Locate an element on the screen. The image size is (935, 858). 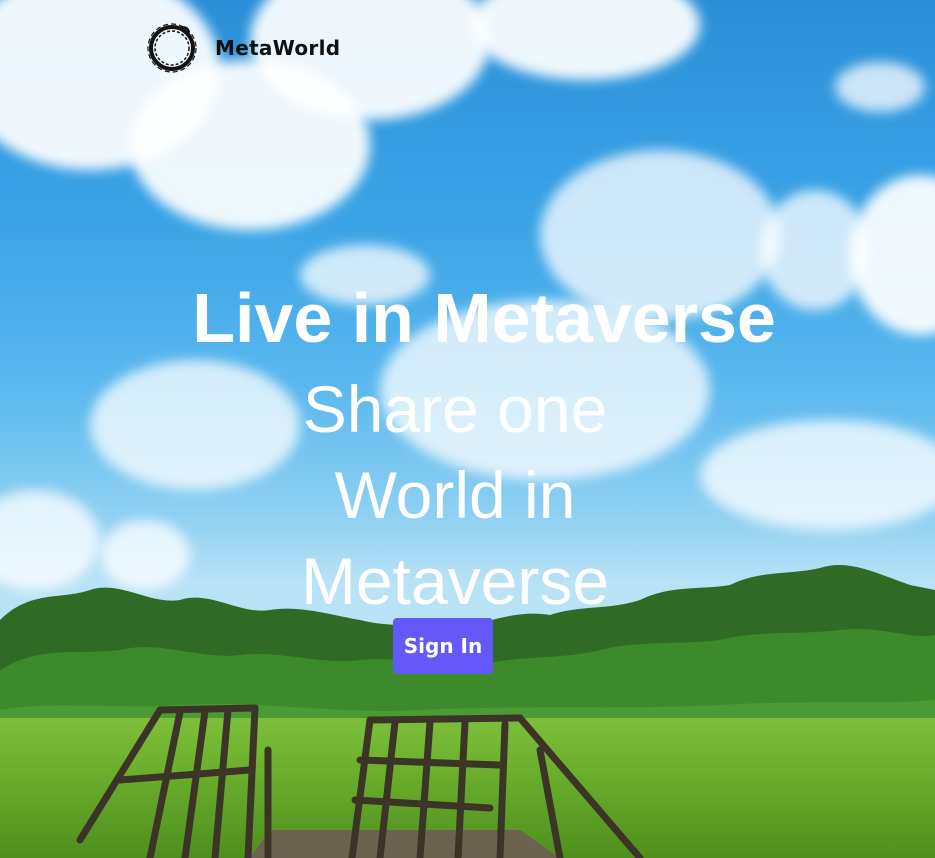
sign-in-button: Sign In is located at coordinates (443, 646).